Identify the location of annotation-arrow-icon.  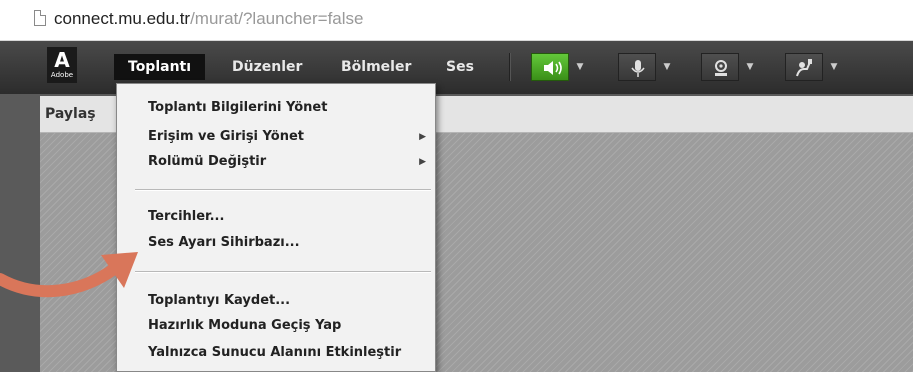
(69, 275).